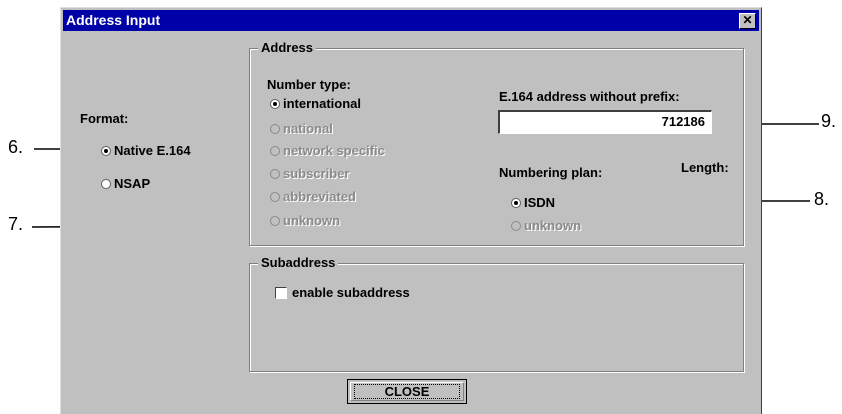 The height and width of the screenshot is (414, 842). Describe the element at coordinates (16, 147) in the screenshot. I see `callout-6: 6.` at that location.